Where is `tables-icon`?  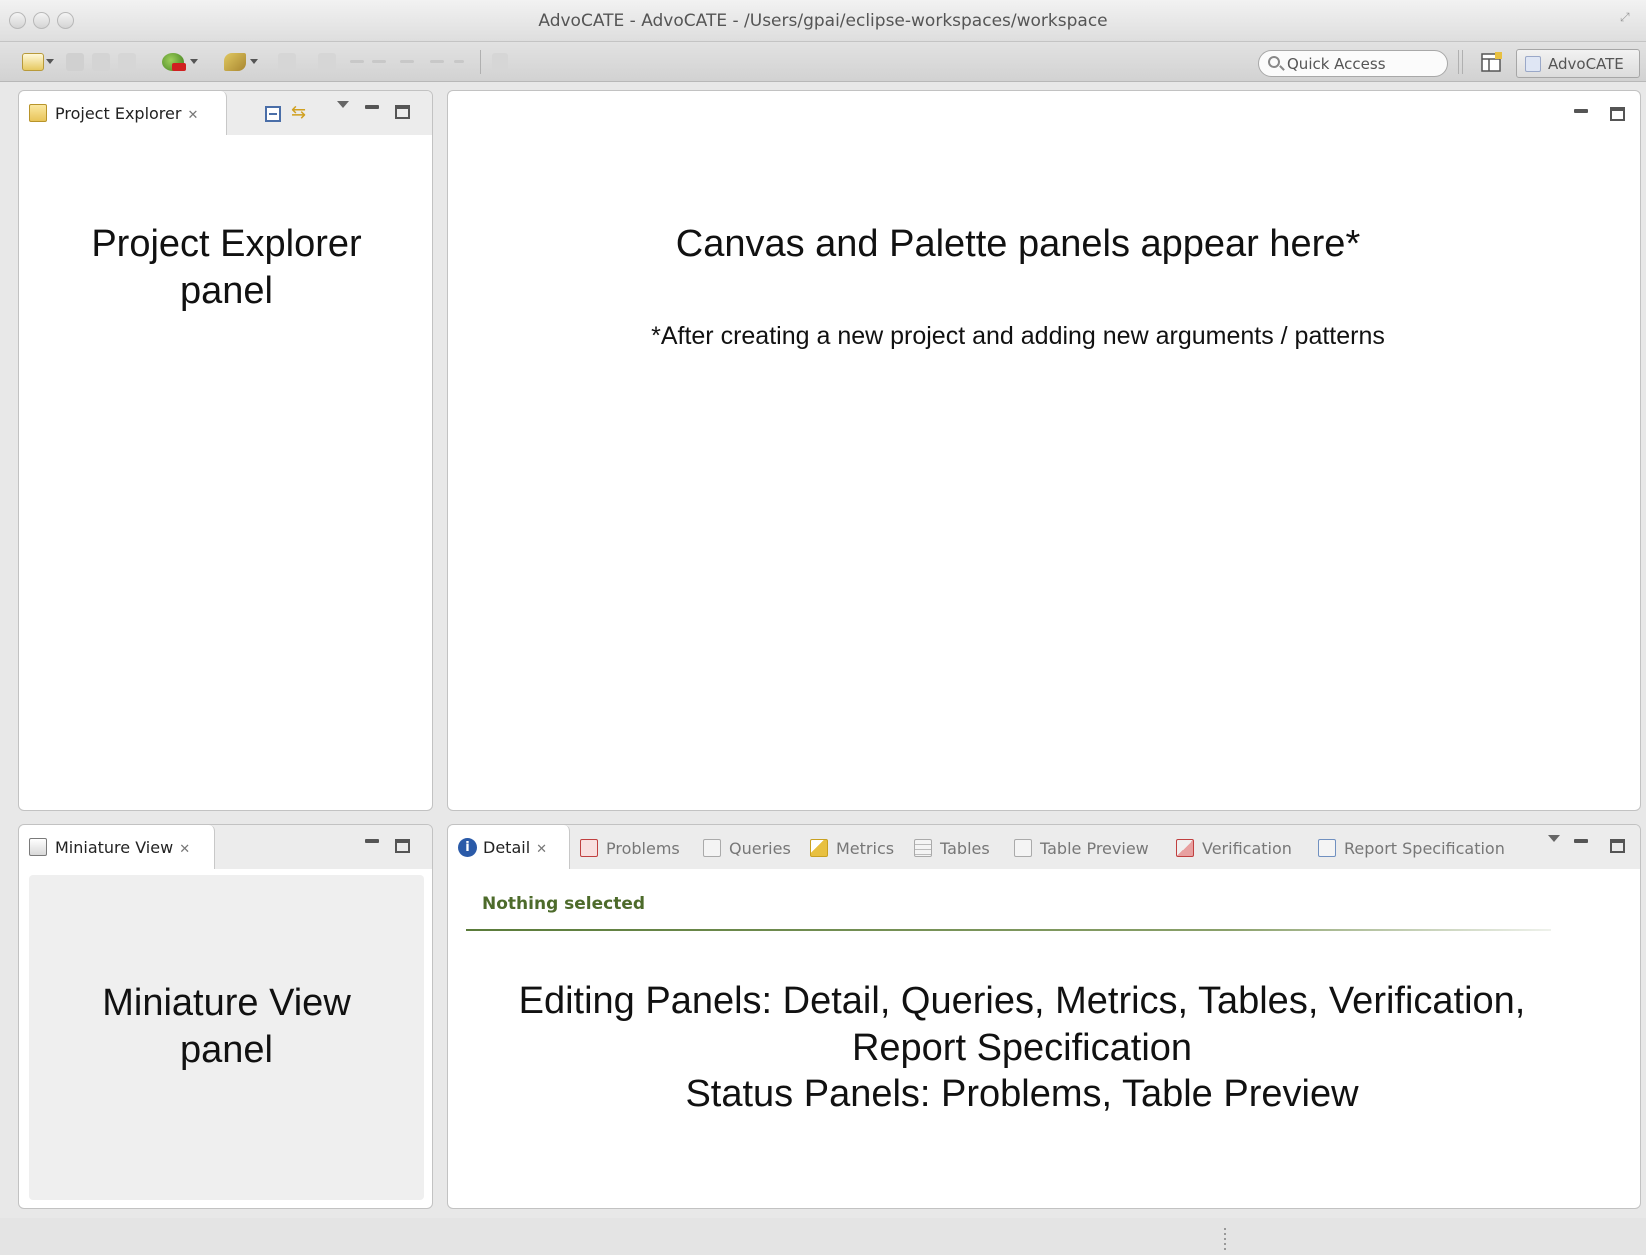 tables-icon is located at coordinates (923, 848).